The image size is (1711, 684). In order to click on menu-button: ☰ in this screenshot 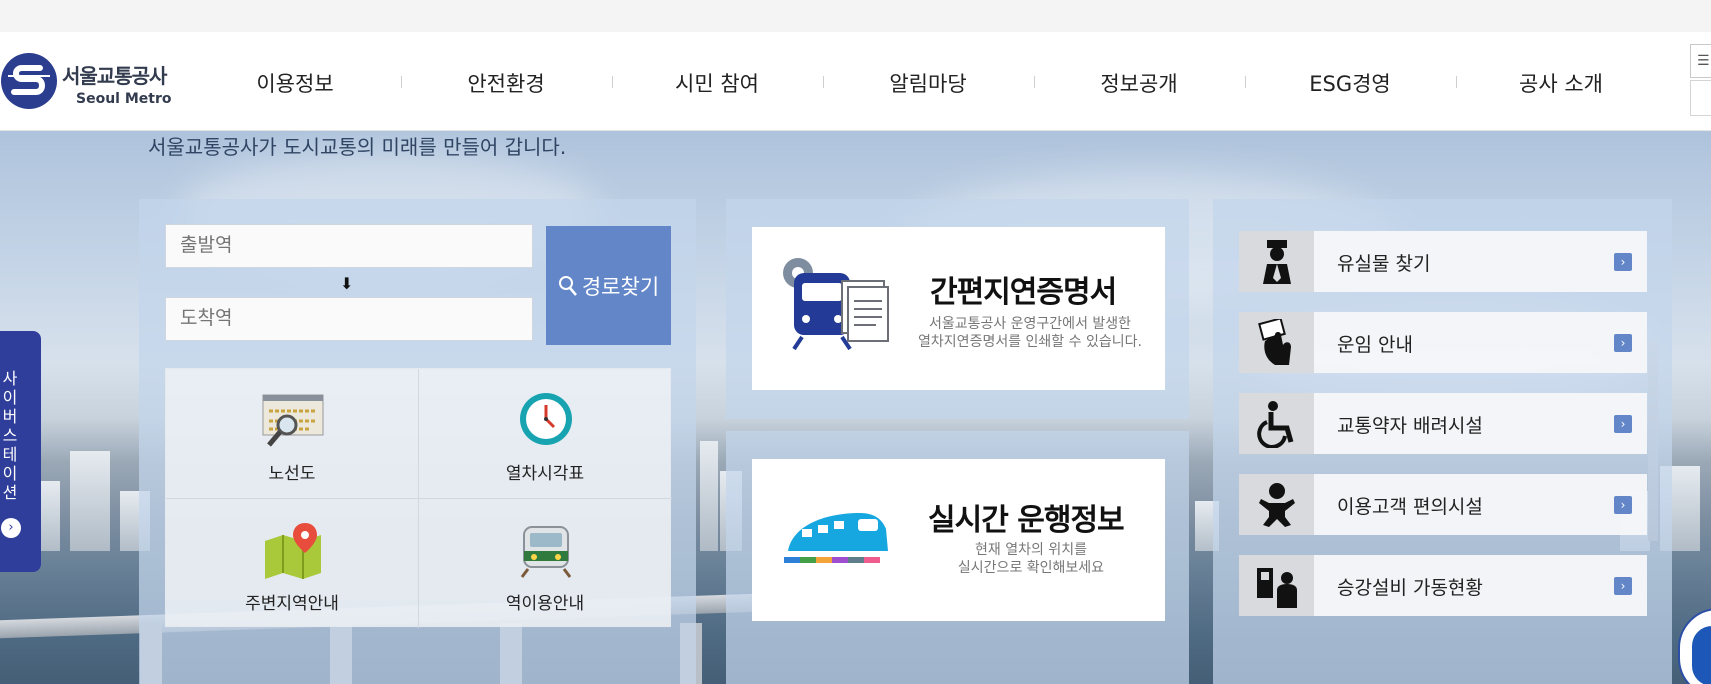, I will do `click(1700, 61)`.